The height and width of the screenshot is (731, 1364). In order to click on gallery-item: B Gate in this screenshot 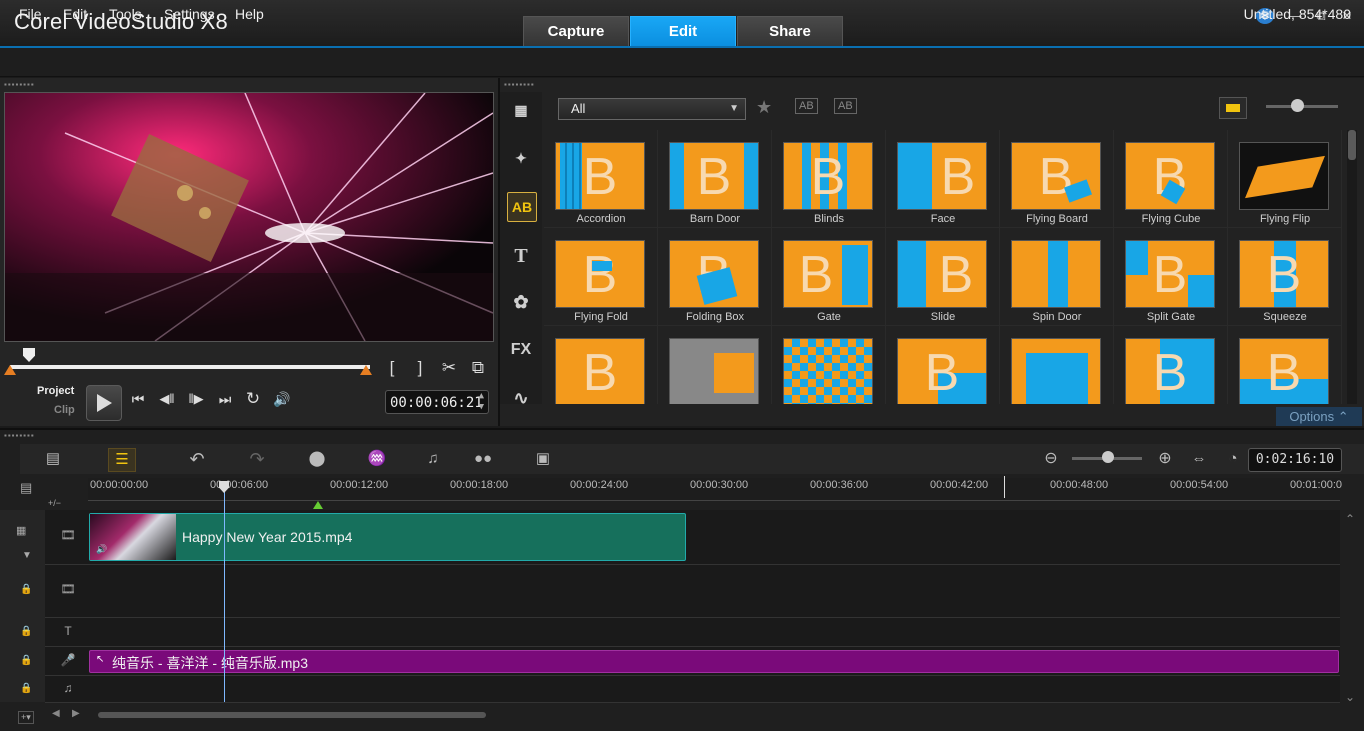, I will do `click(829, 277)`.